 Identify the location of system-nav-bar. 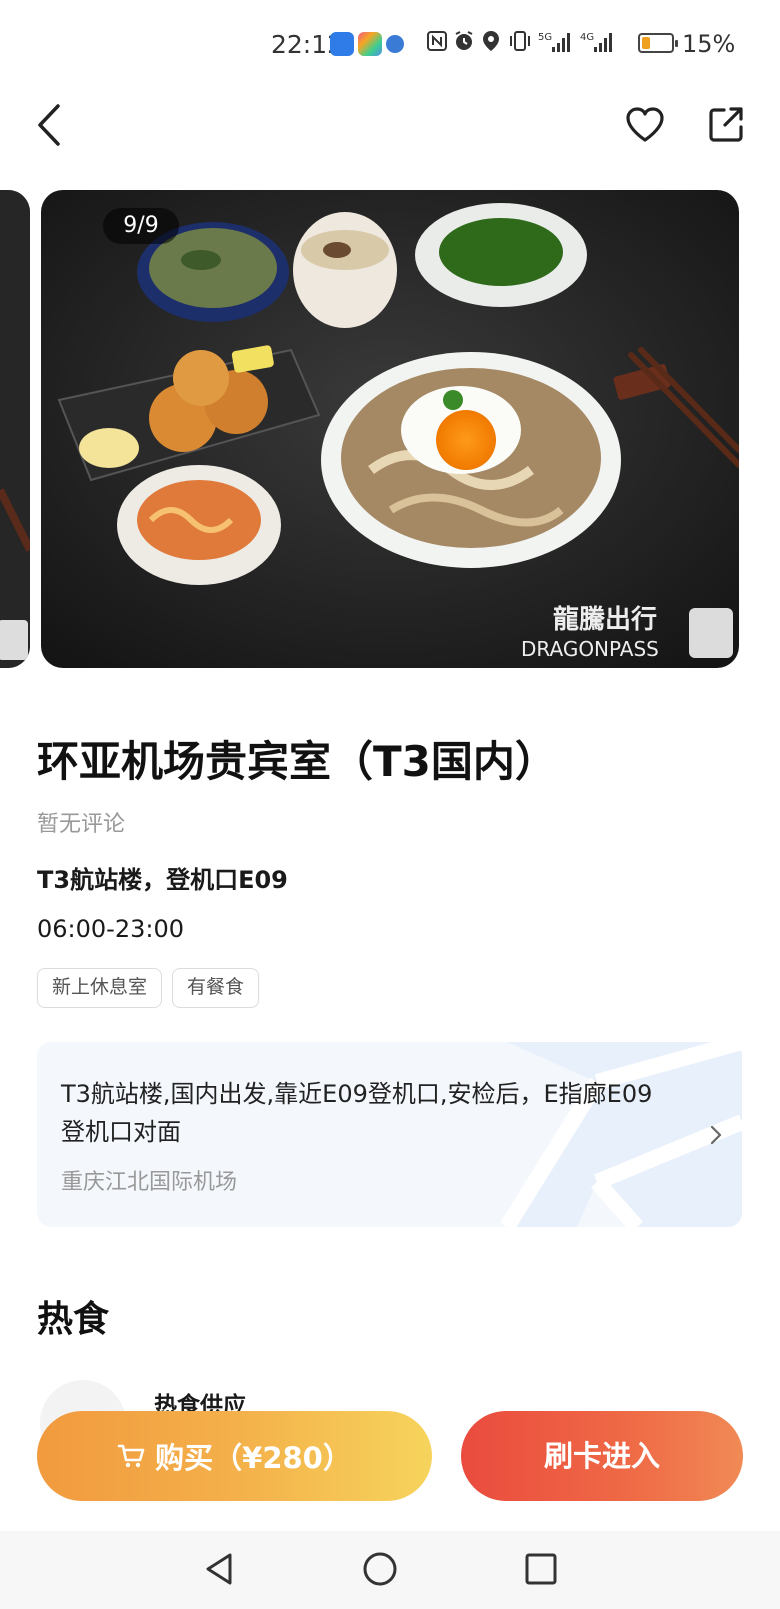
(390, 1570).